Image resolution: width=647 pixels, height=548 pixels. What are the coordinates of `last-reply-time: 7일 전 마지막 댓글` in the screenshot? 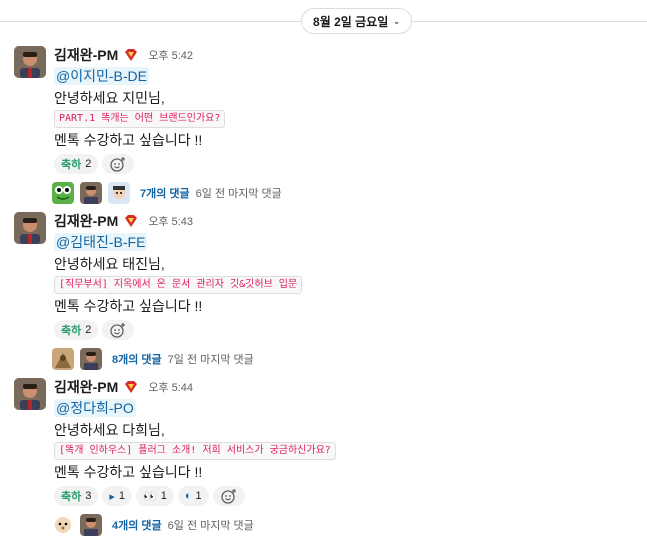 It's located at (210, 360).